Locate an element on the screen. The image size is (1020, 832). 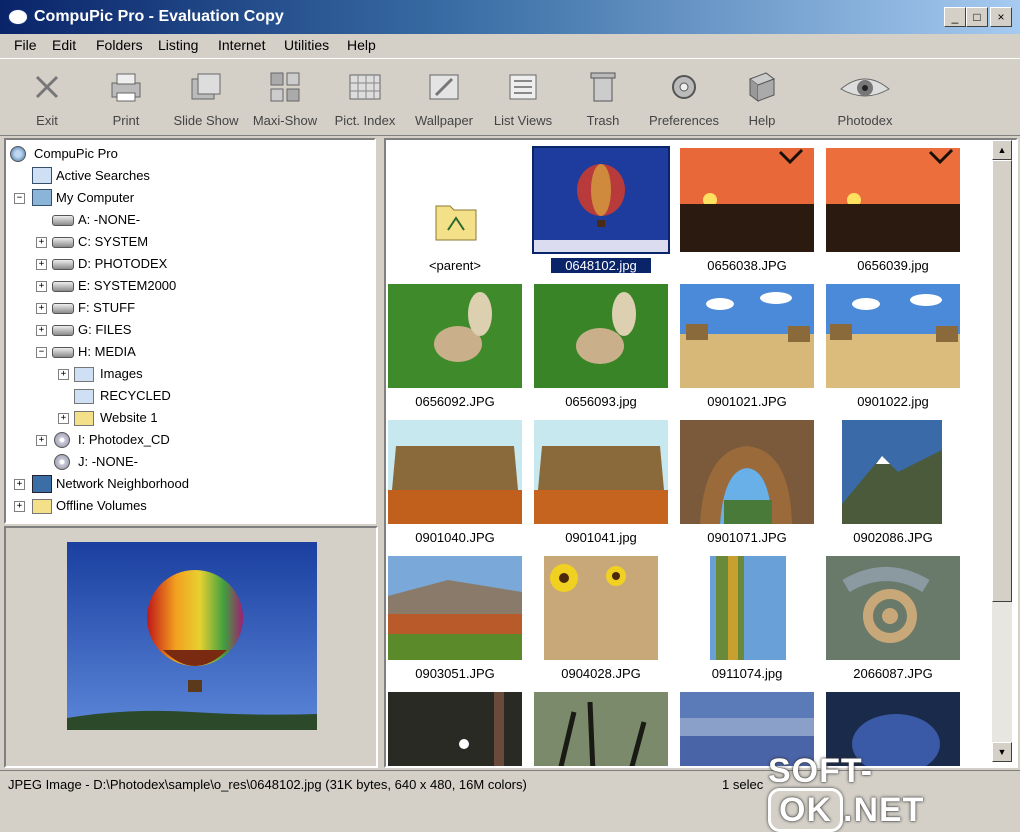
tree-label: Offline Volumes is located at coordinates (101, 505).